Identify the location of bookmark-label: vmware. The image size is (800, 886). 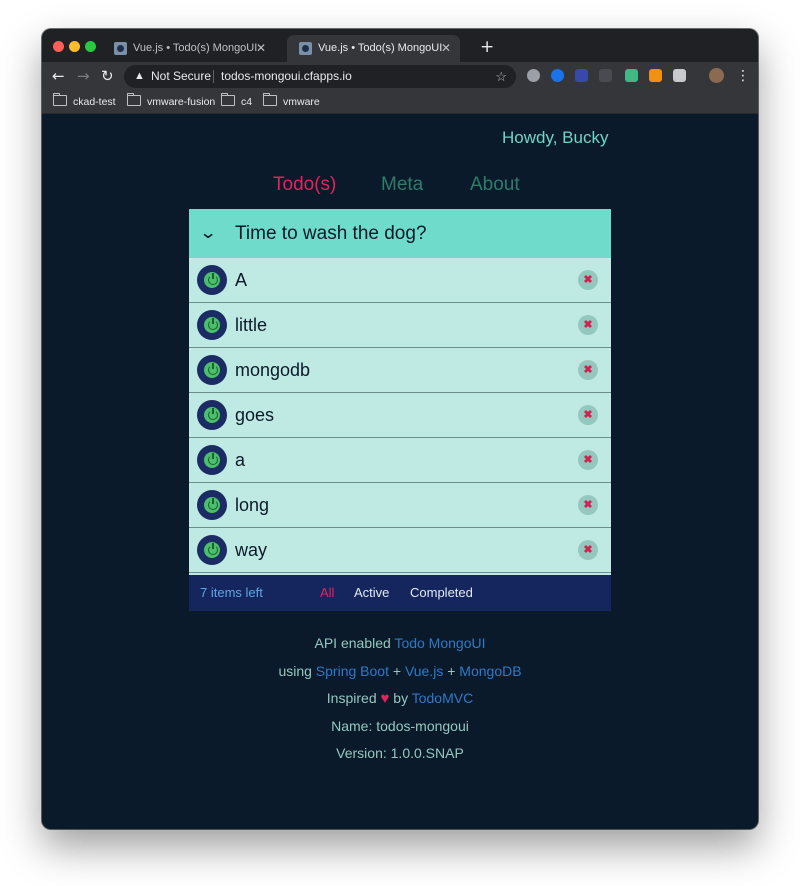
(301, 102).